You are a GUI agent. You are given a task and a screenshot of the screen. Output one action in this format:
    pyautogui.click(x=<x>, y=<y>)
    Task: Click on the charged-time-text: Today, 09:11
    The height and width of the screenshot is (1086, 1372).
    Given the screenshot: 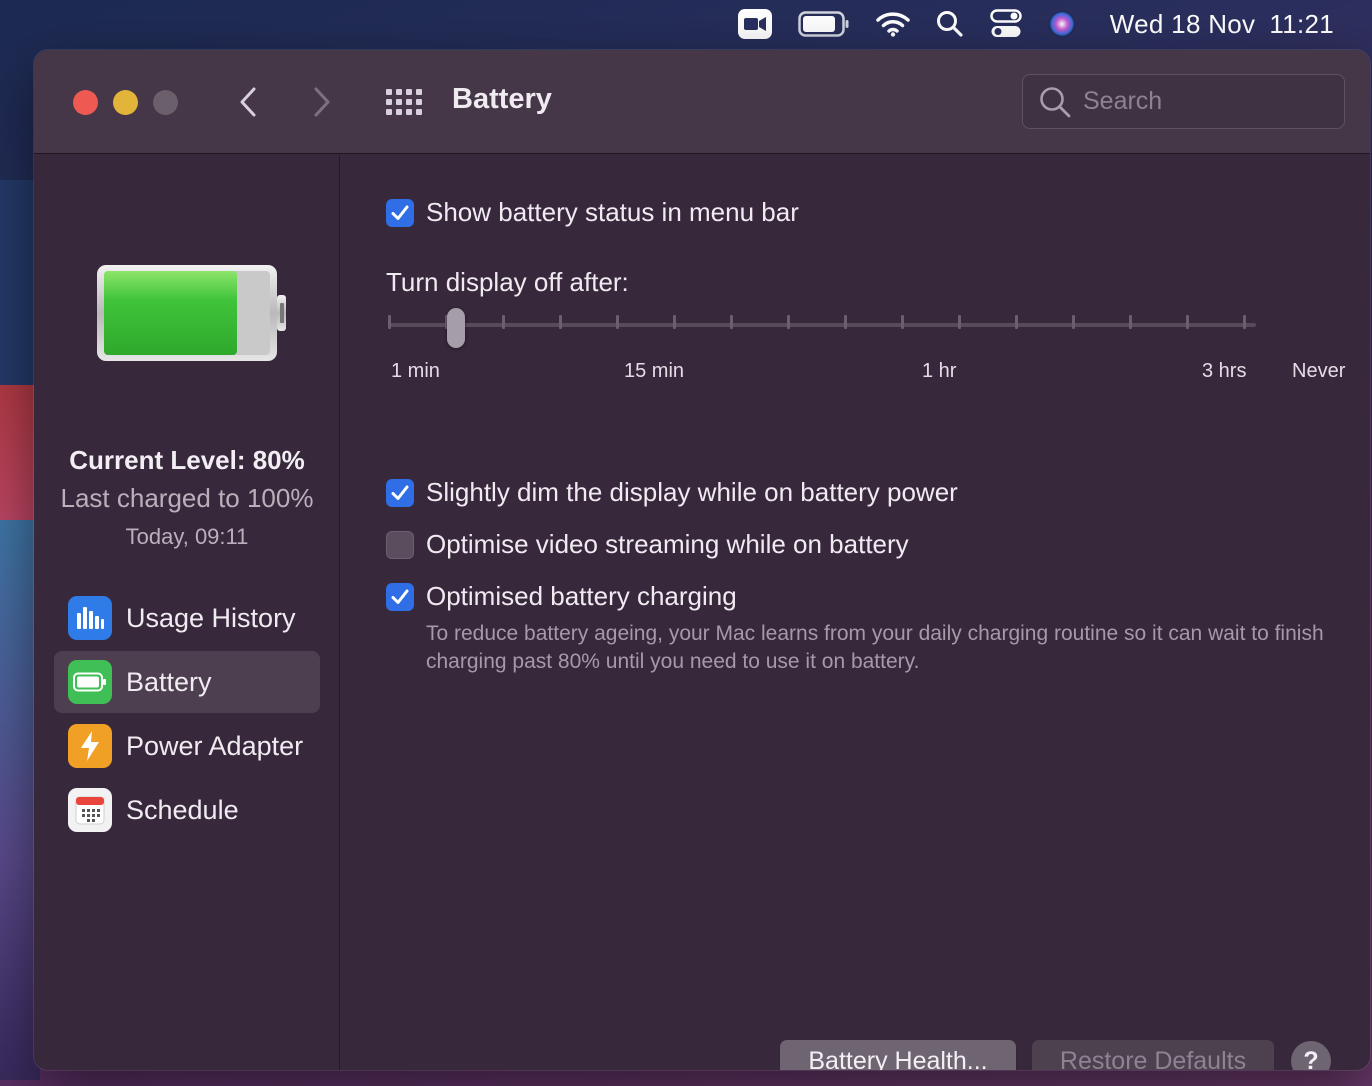 What is the action you would take?
    pyautogui.click(x=187, y=536)
    